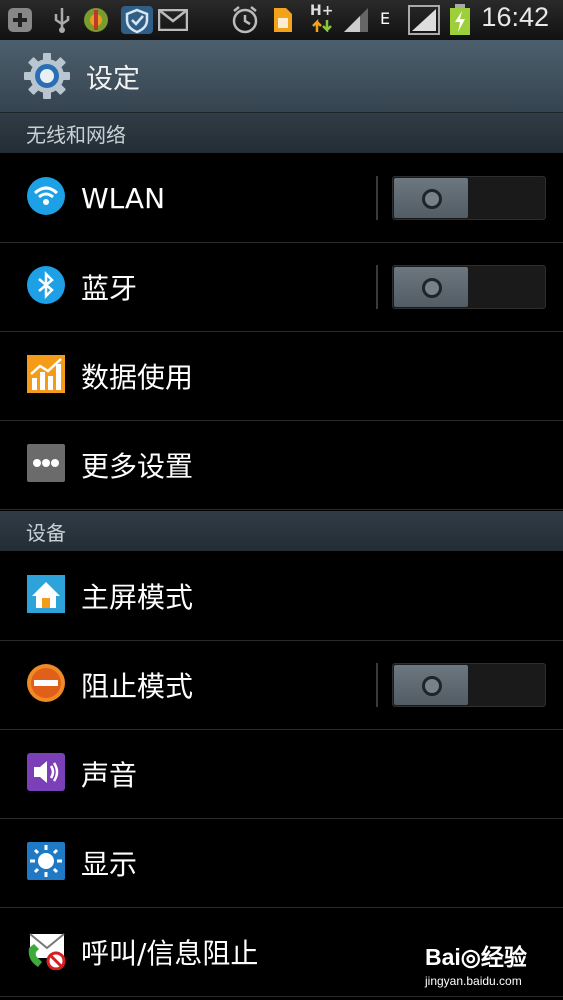 The image size is (563, 1000). Describe the element at coordinates (109, 775) in the screenshot. I see `settings-item-label: 声音` at that location.